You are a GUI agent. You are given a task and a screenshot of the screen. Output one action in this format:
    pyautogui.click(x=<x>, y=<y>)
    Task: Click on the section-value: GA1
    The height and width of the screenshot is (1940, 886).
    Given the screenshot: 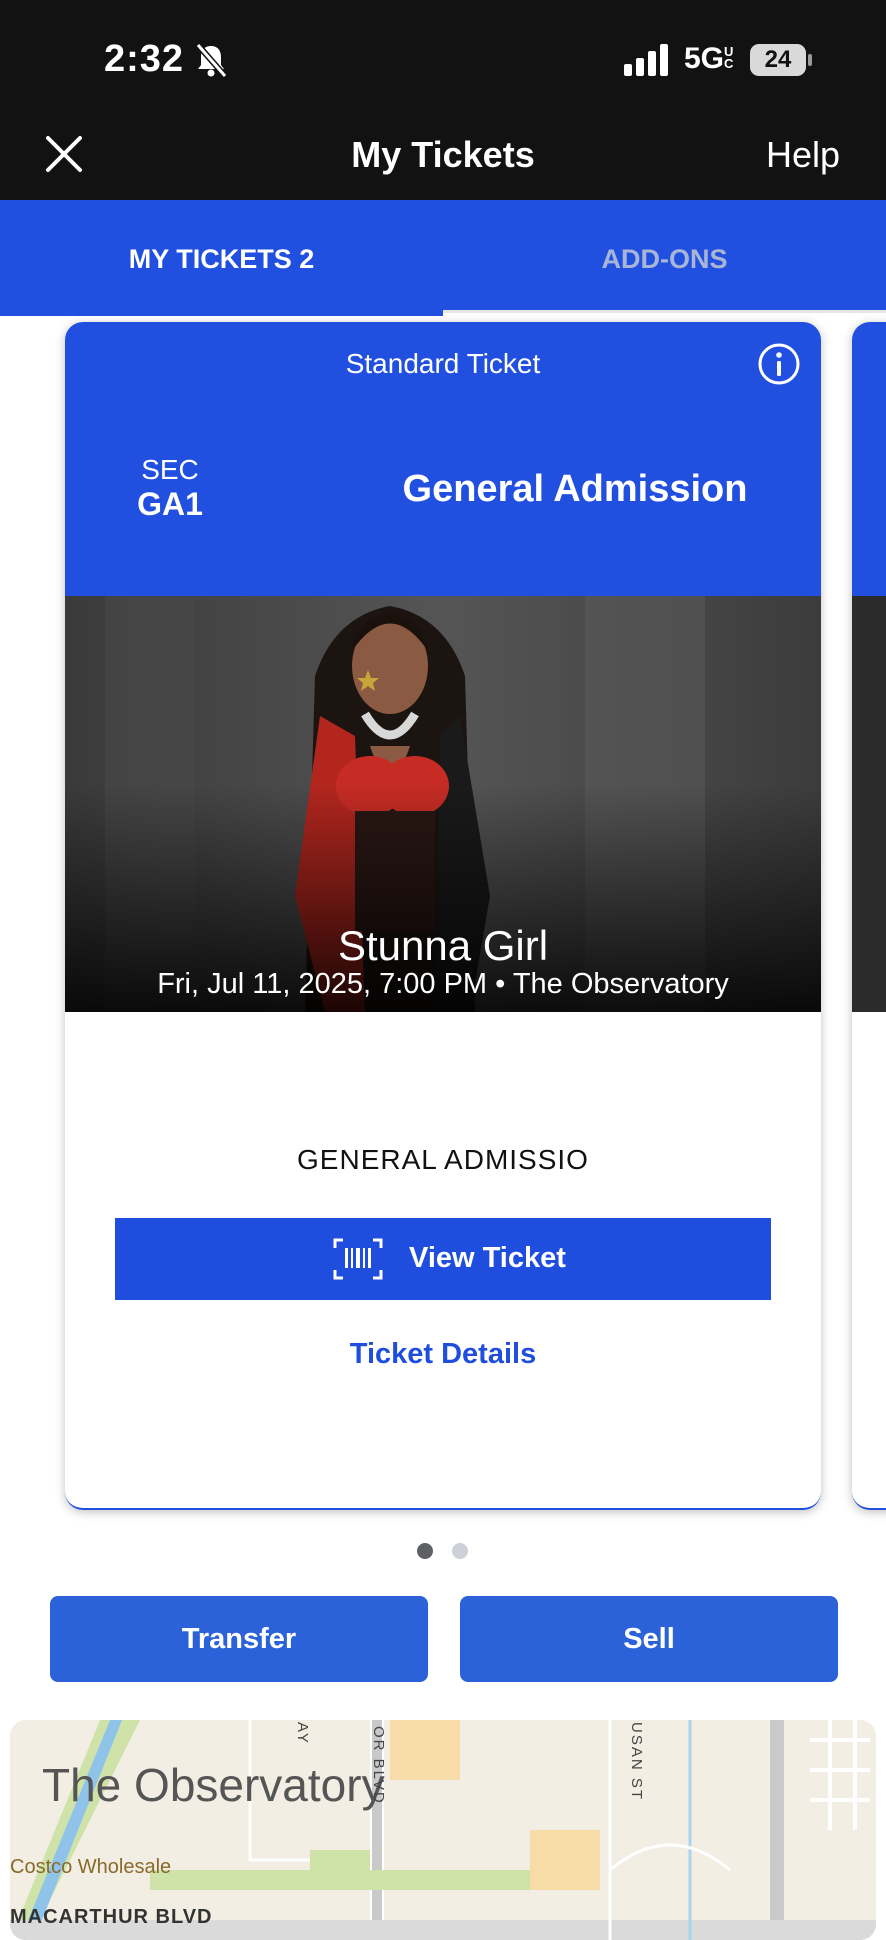 What is the action you would take?
    pyautogui.click(x=170, y=504)
    